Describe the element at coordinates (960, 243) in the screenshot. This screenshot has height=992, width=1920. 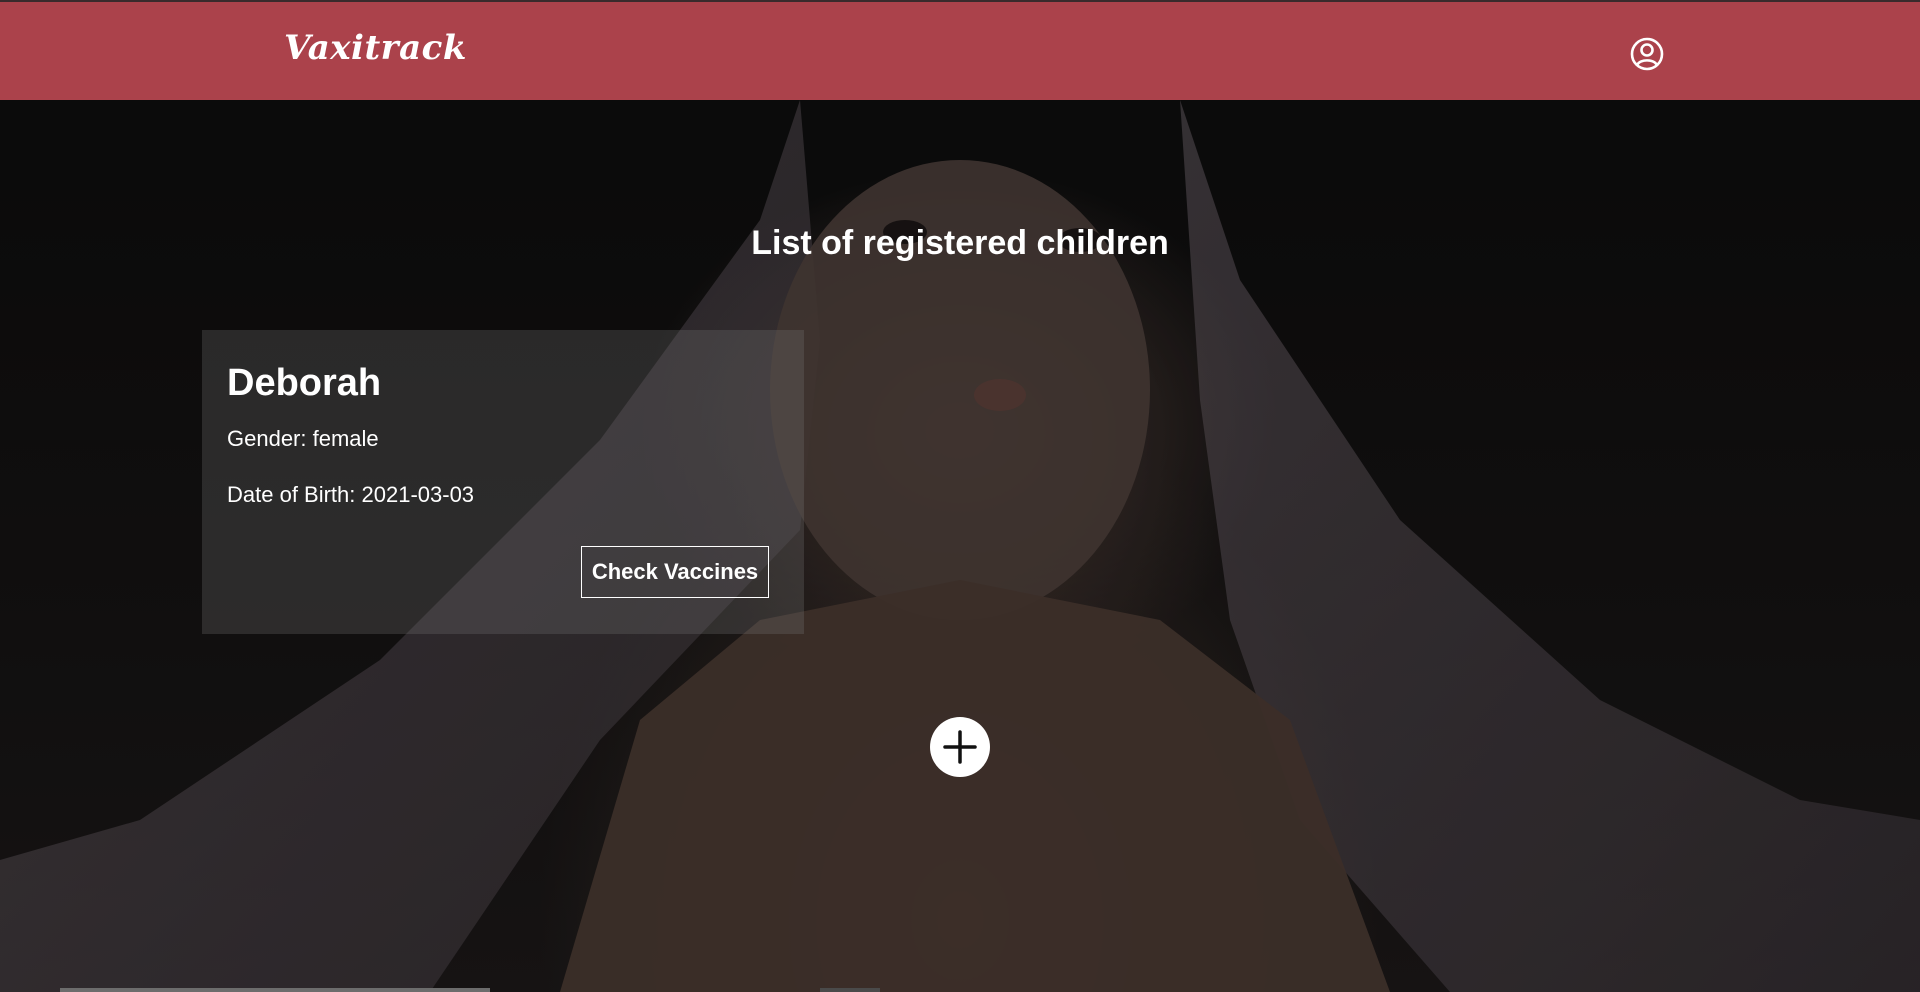
I see `page-title: List of registered children` at that location.